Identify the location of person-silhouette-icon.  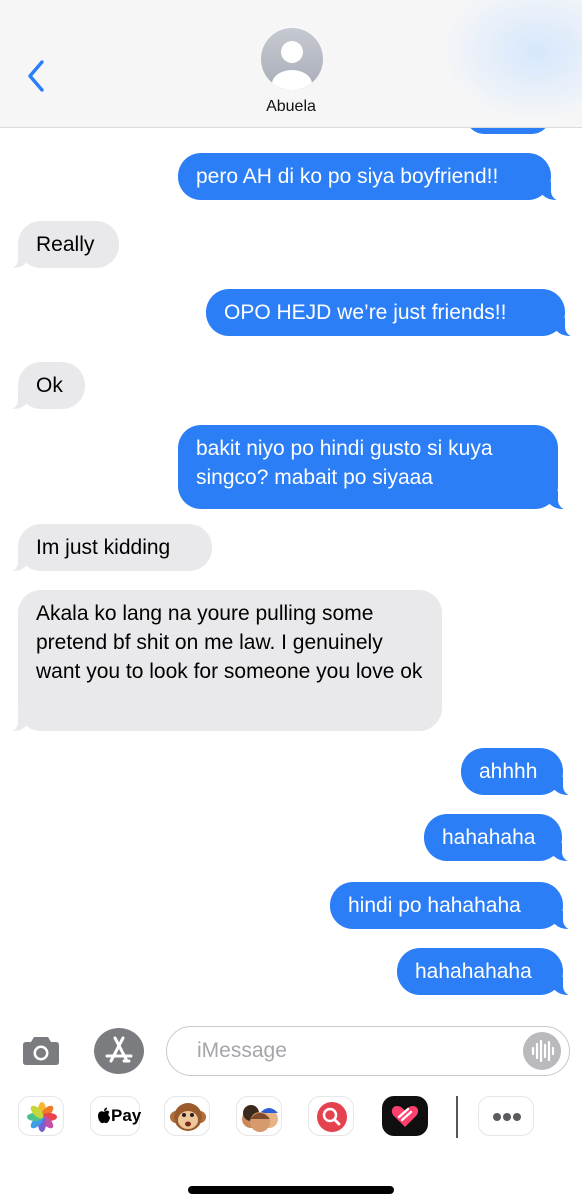
(292, 65).